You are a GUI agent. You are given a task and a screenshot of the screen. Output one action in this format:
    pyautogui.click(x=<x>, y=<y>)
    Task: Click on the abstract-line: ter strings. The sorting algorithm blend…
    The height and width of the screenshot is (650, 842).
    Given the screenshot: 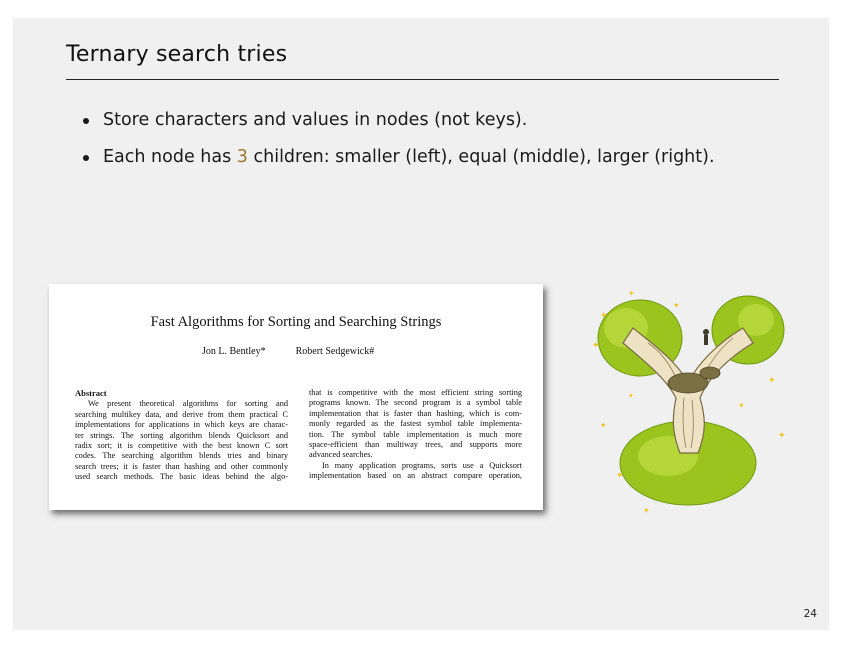 What is the action you would take?
    pyautogui.click(x=181, y=435)
    